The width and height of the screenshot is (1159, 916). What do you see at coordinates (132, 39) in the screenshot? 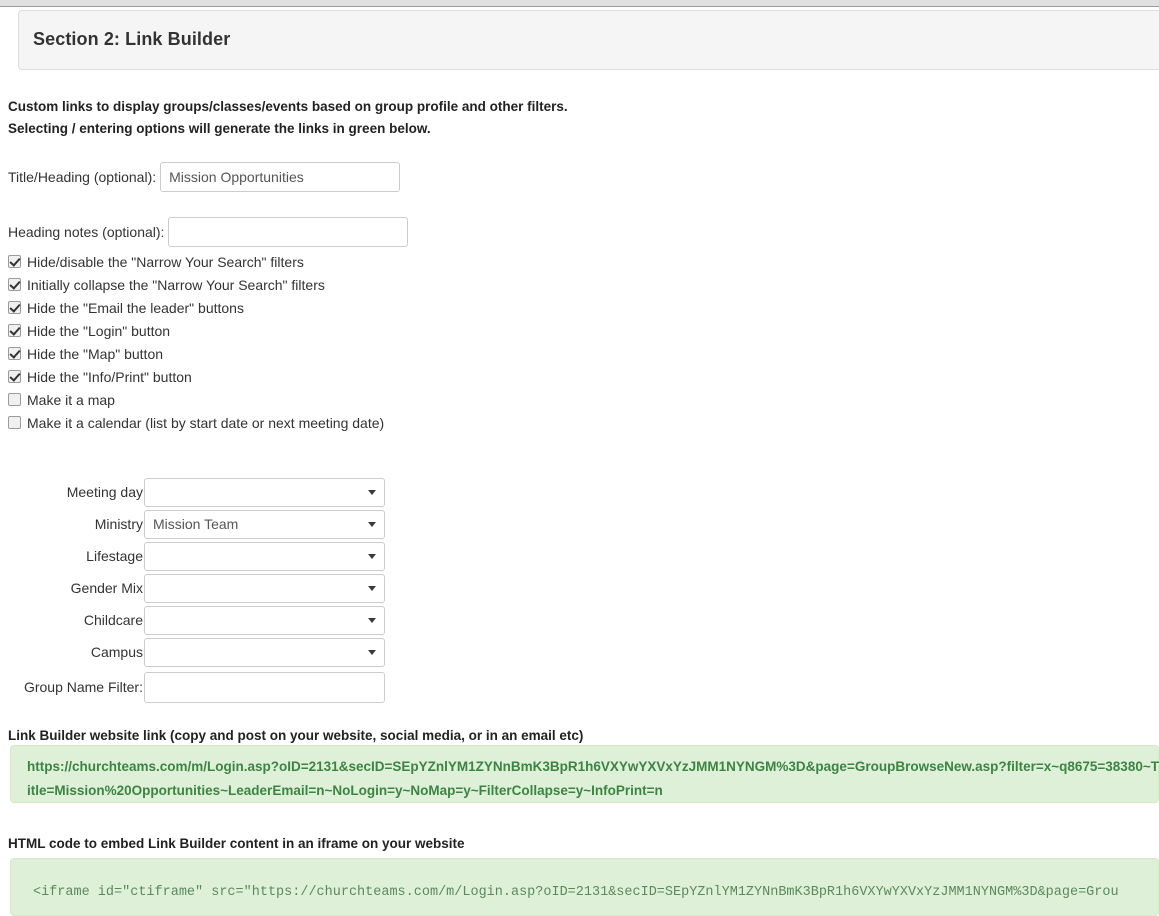
I see `page-title: Section 2: Link Builder` at bounding box center [132, 39].